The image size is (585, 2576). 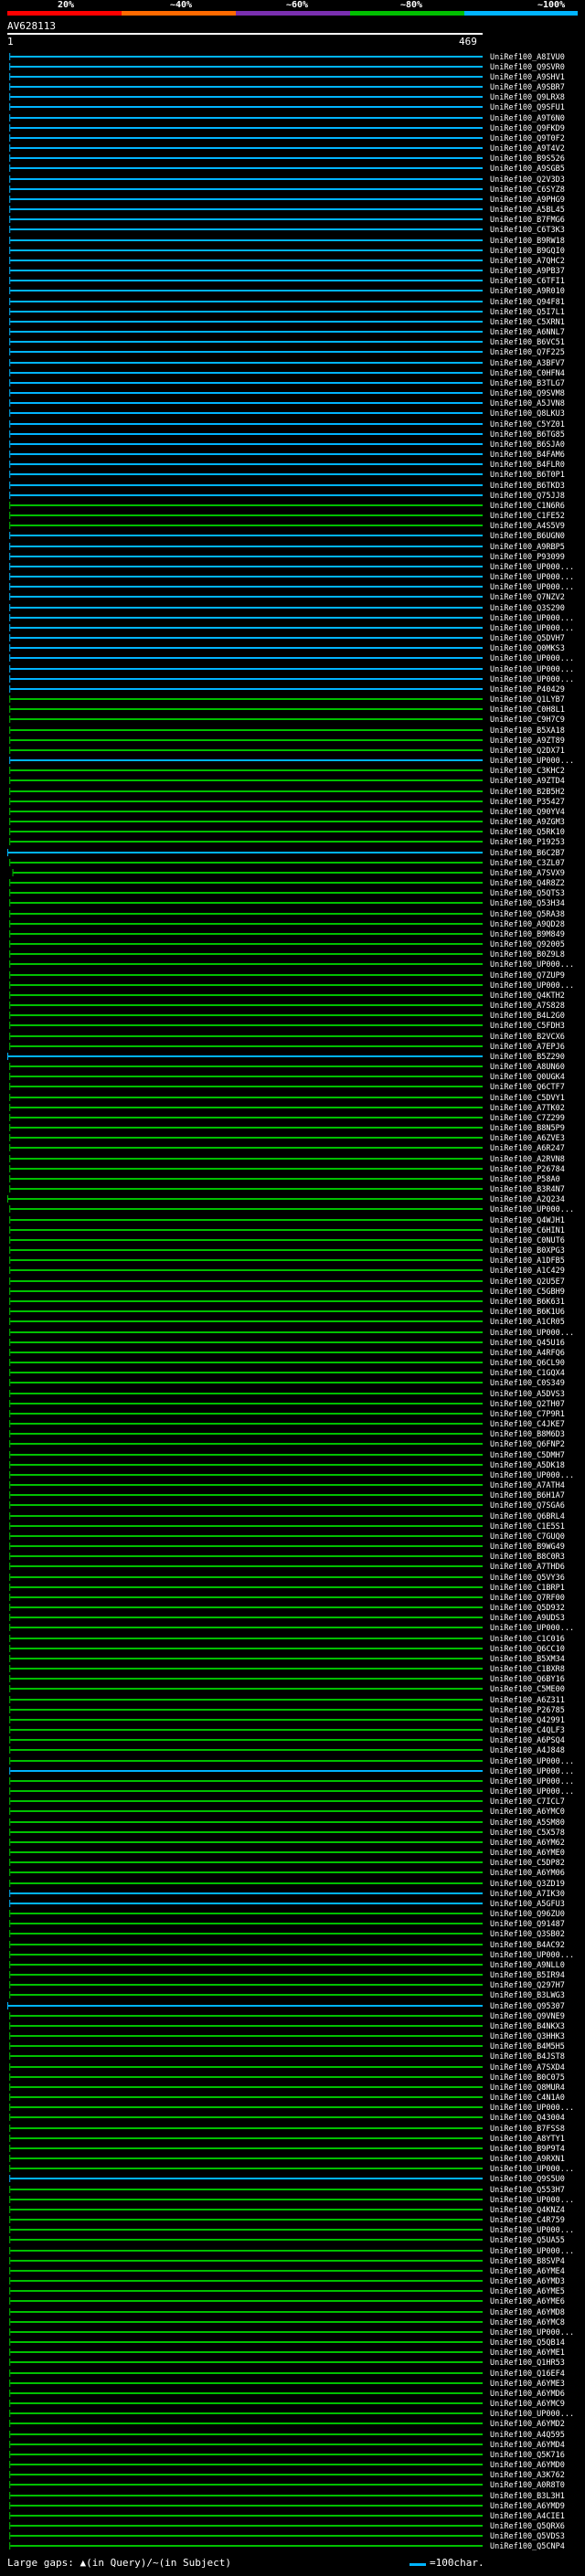 I want to click on hit-label: UniRef100_C1BRP1, so click(x=528, y=1588).